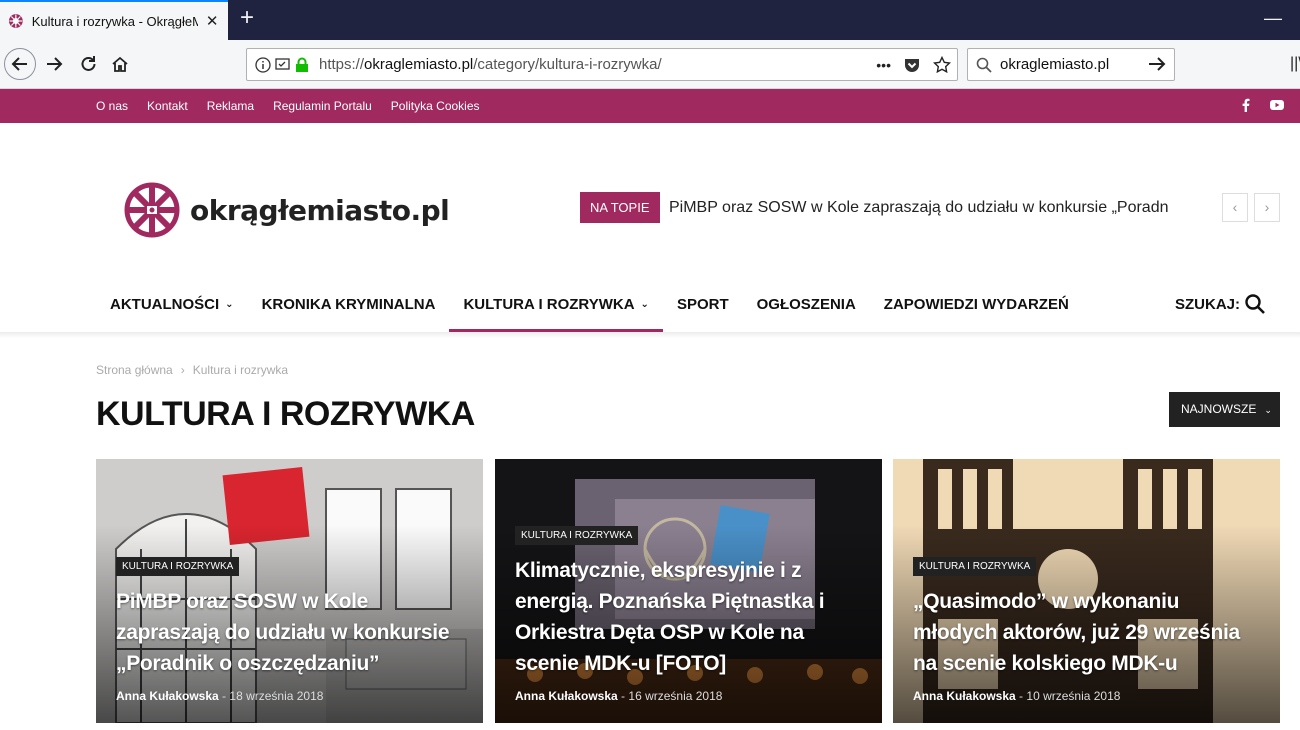 The image size is (1300, 730). Describe the element at coordinates (435, 106) in the screenshot. I see `top-link-cookies: Polityka Cookies` at that location.